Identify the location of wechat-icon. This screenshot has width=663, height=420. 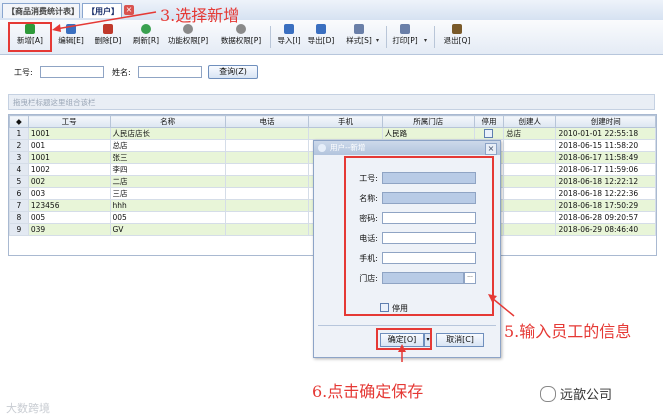
(548, 394).